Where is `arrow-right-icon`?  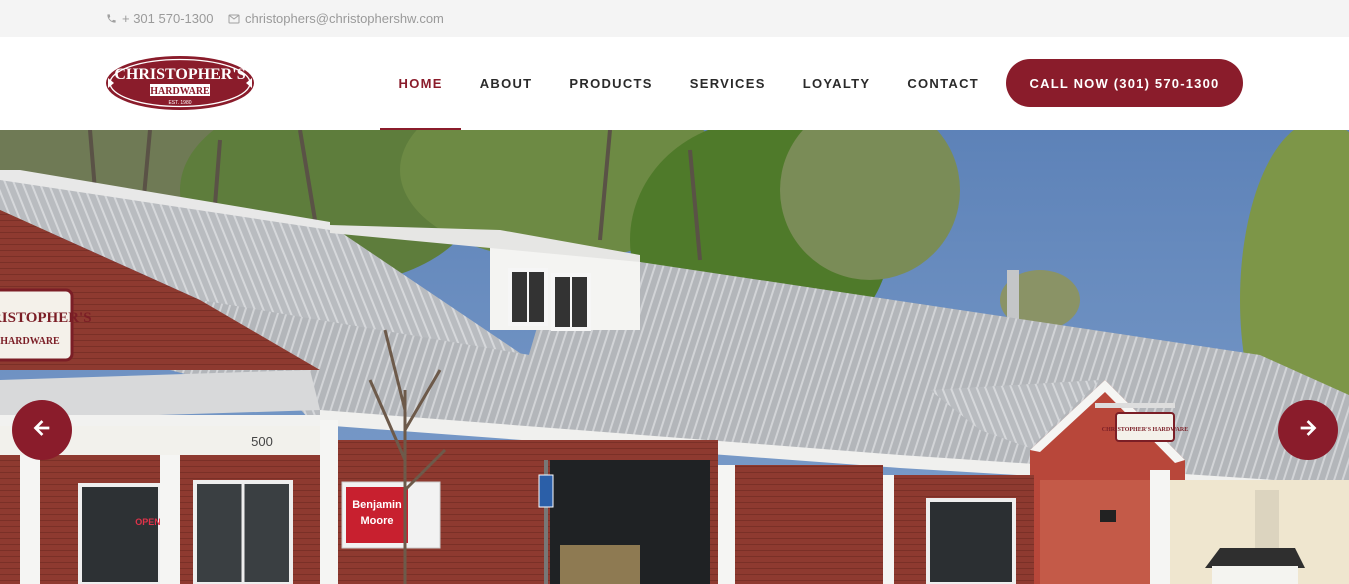 arrow-right-icon is located at coordinates (1308, 430).